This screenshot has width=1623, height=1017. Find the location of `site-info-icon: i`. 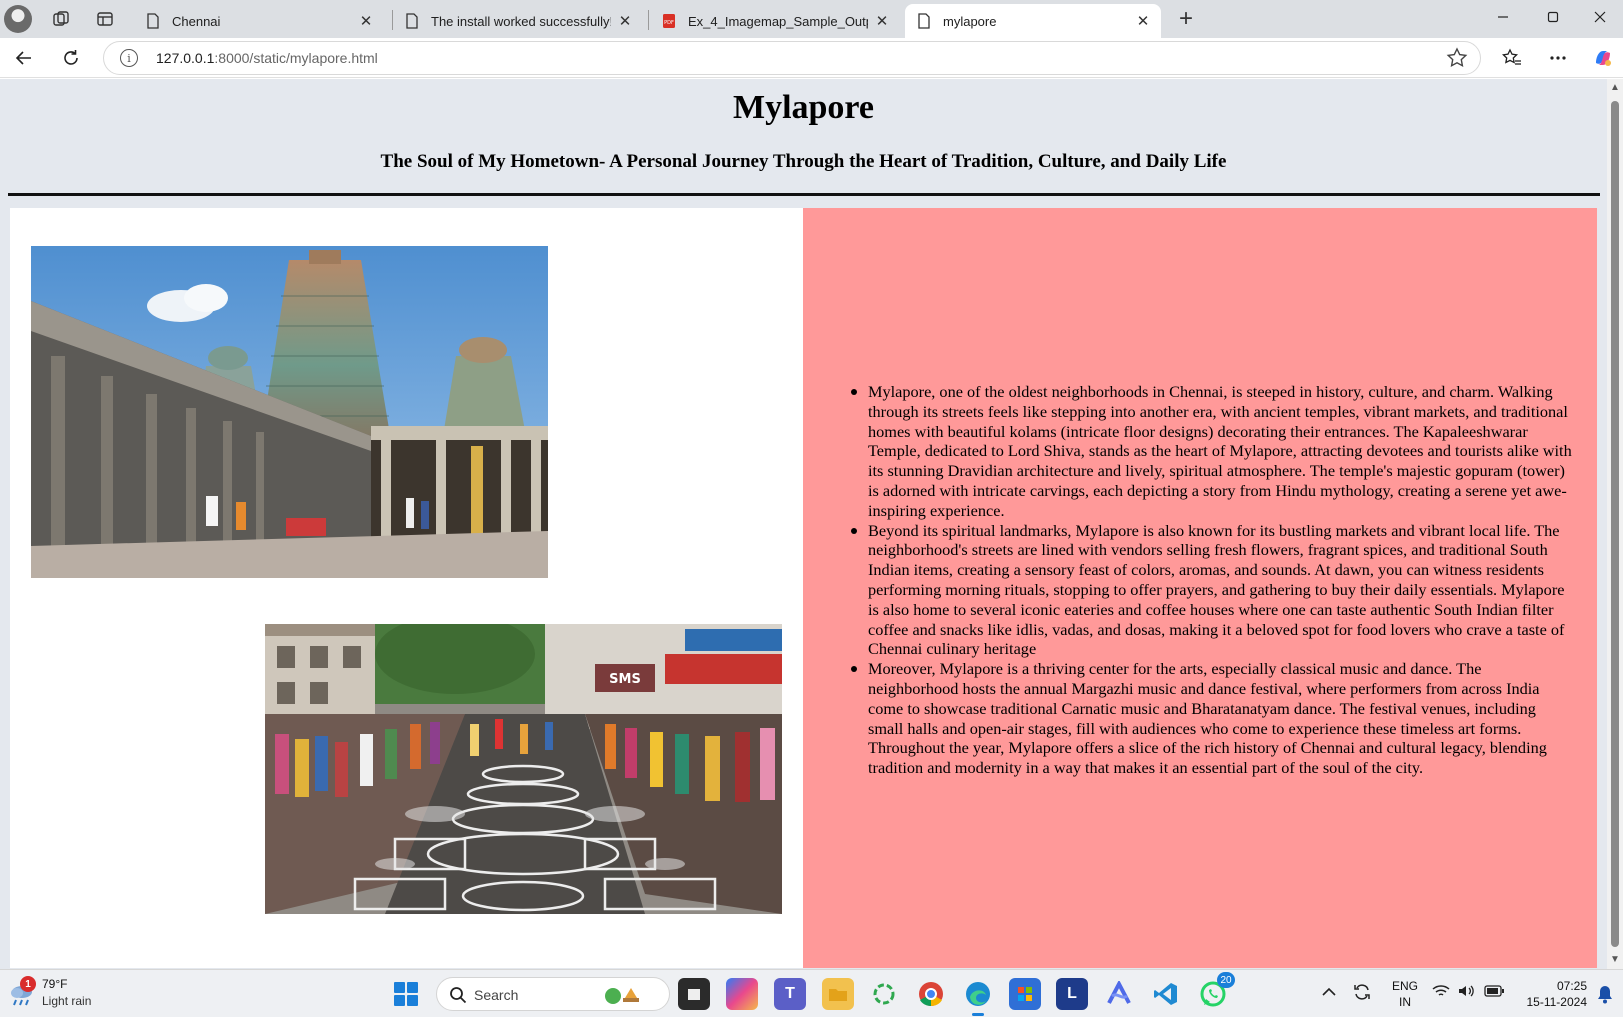

site-info-icon: i is located at coordinates (129, 58).